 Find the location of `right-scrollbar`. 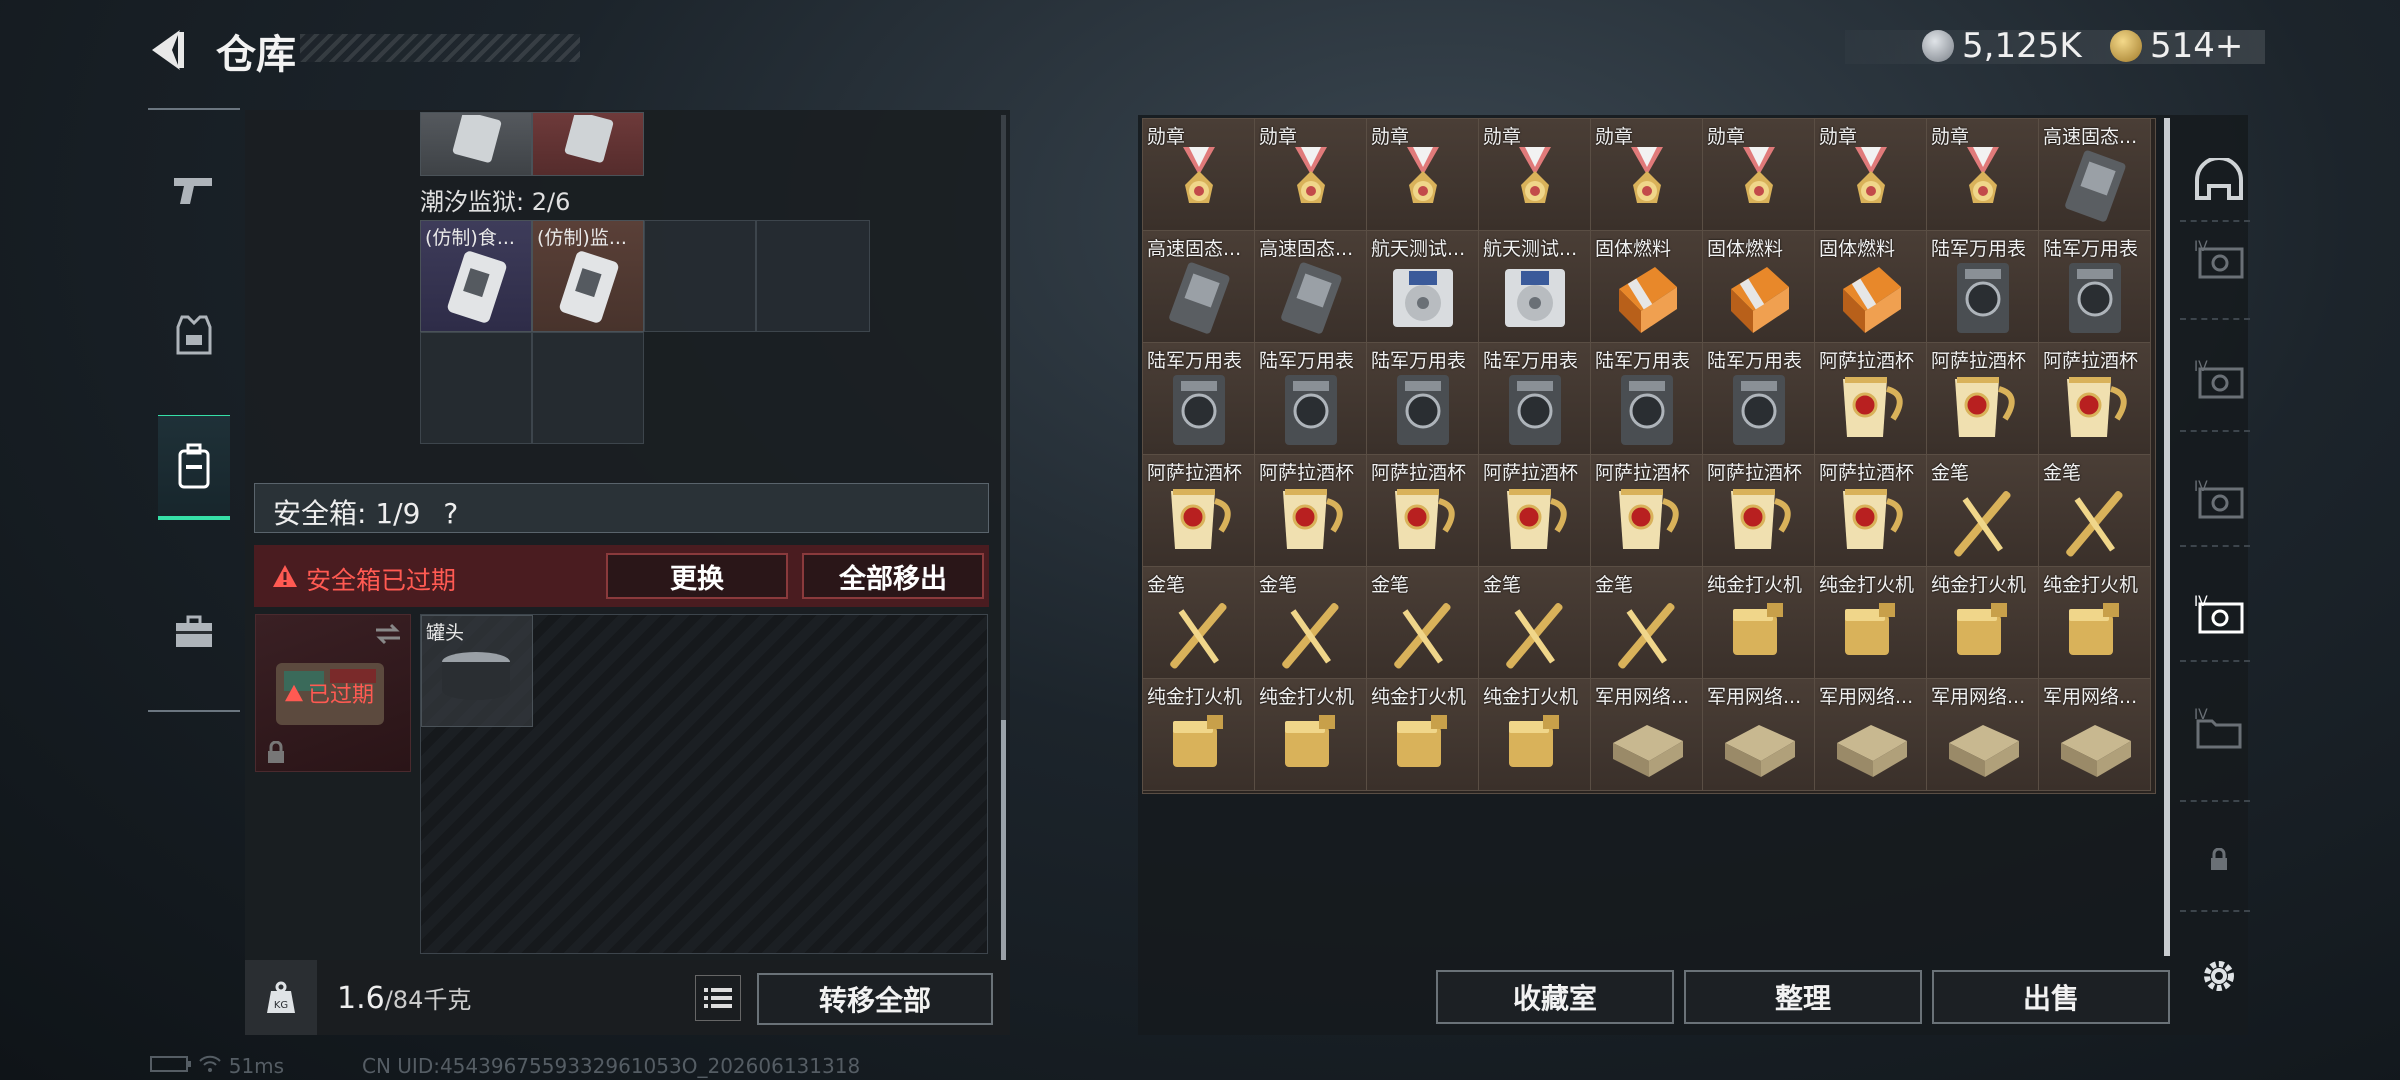

right-scrollbar is located at coordinates (2167, 537).